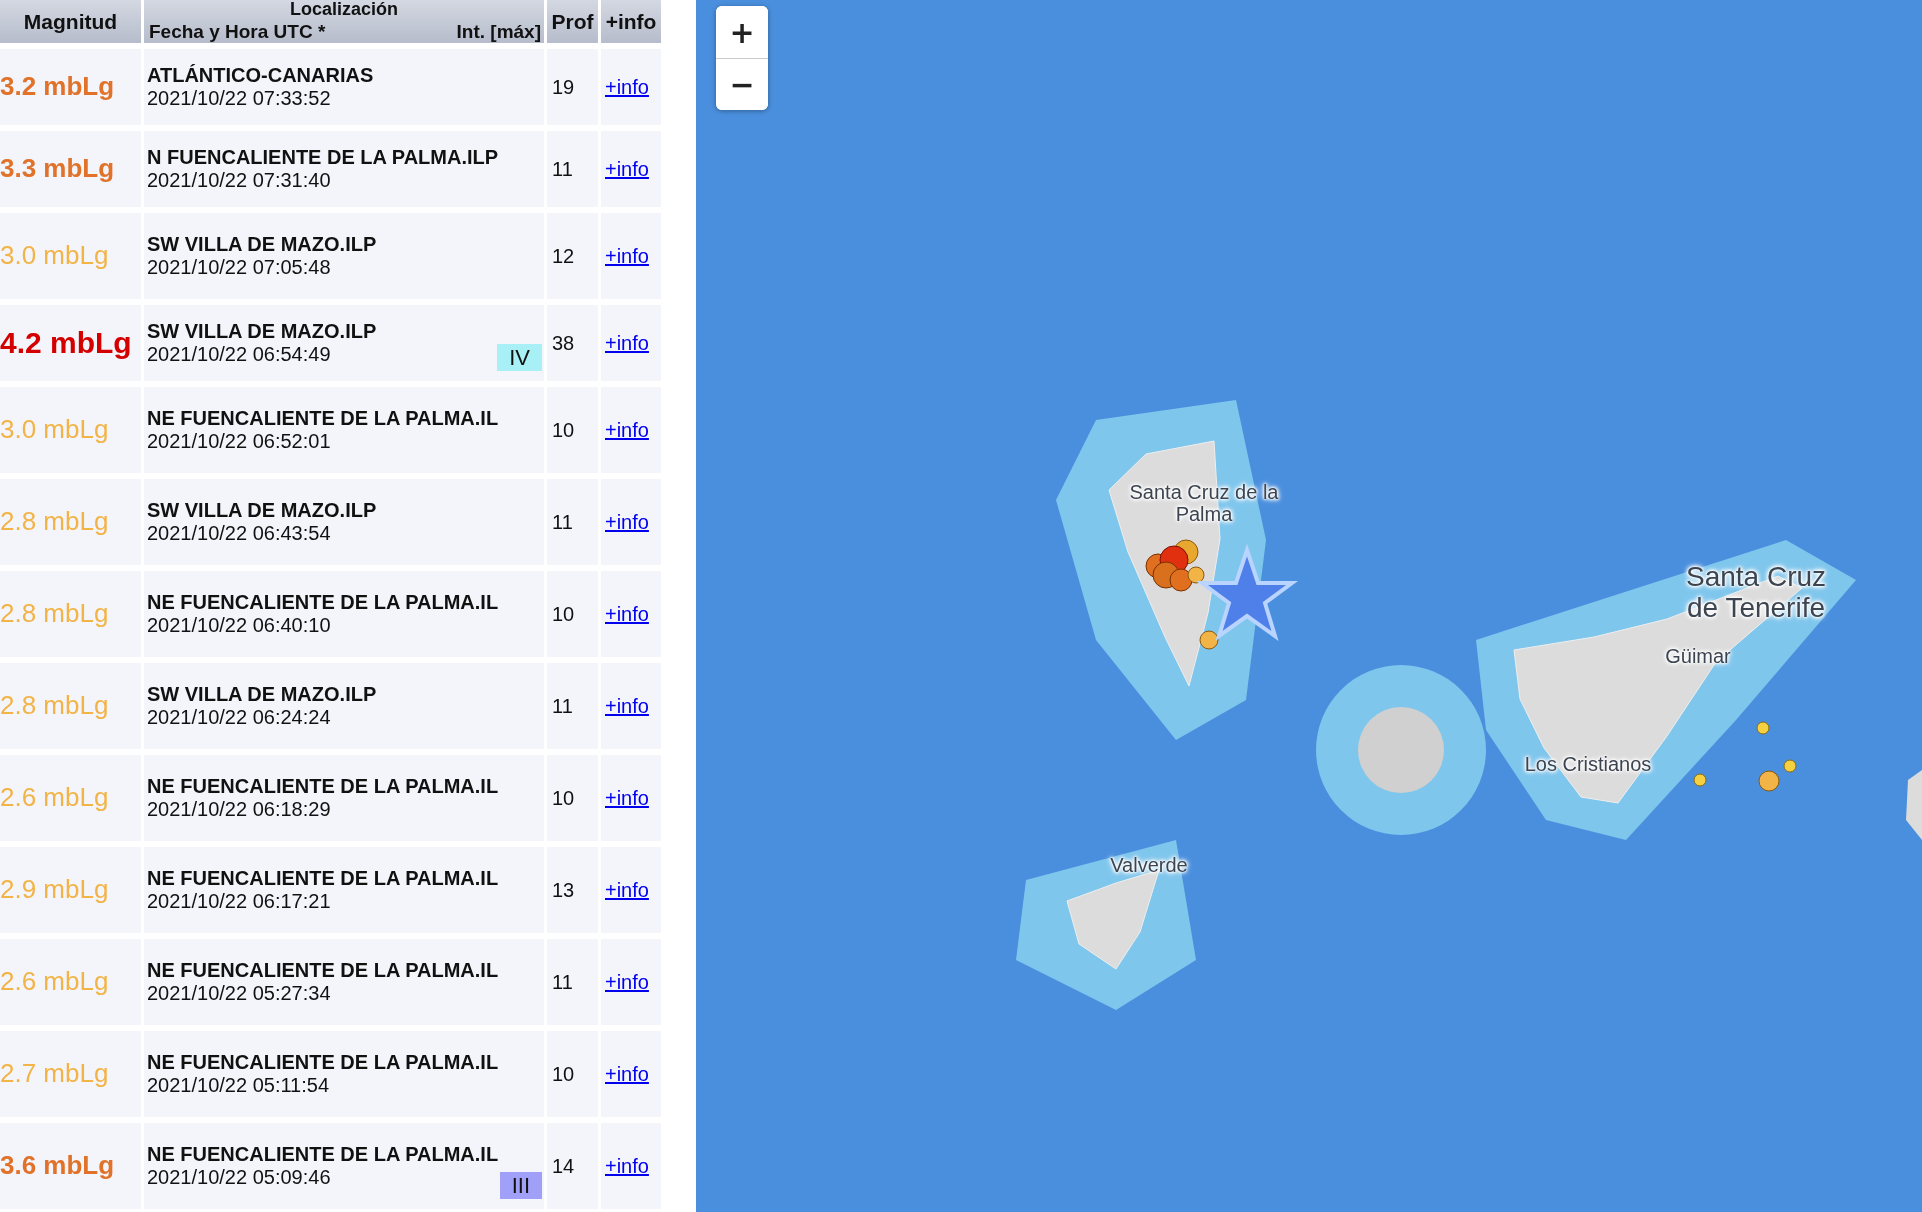 Image resolution: width=1922 pixels, height=1212 pixels. Describe the element at coordinates (239, 1177) in the screenshot. I see `date-time: 2021/10/22 05:09:46` at that location.